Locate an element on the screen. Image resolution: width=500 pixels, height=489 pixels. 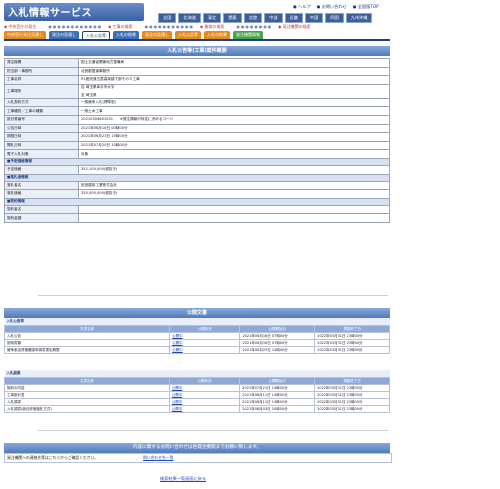
group-header-contract: ■契約情報 is located at coordinates (197, 201).